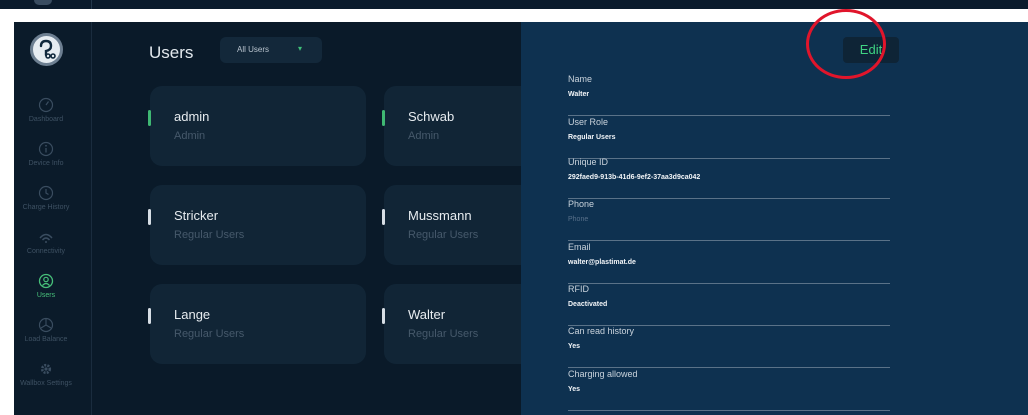  I want to click on field-label: Can read history, so click(601, 331).